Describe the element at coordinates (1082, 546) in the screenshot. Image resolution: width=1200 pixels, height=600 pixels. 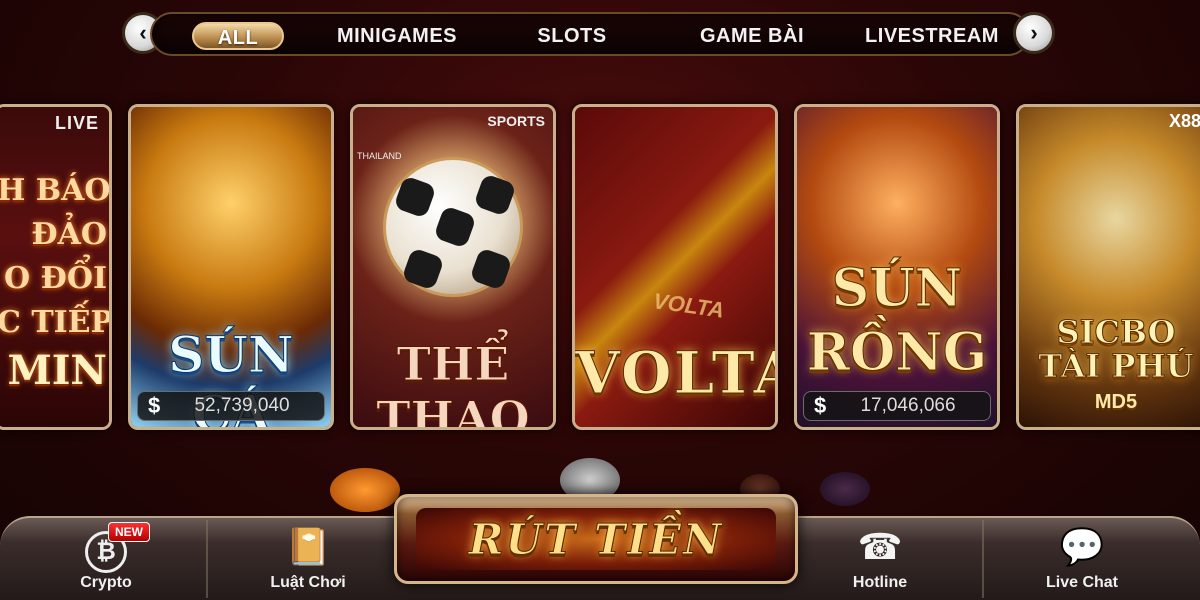
I see `chat-bubbles-icon: 💬` at that location.